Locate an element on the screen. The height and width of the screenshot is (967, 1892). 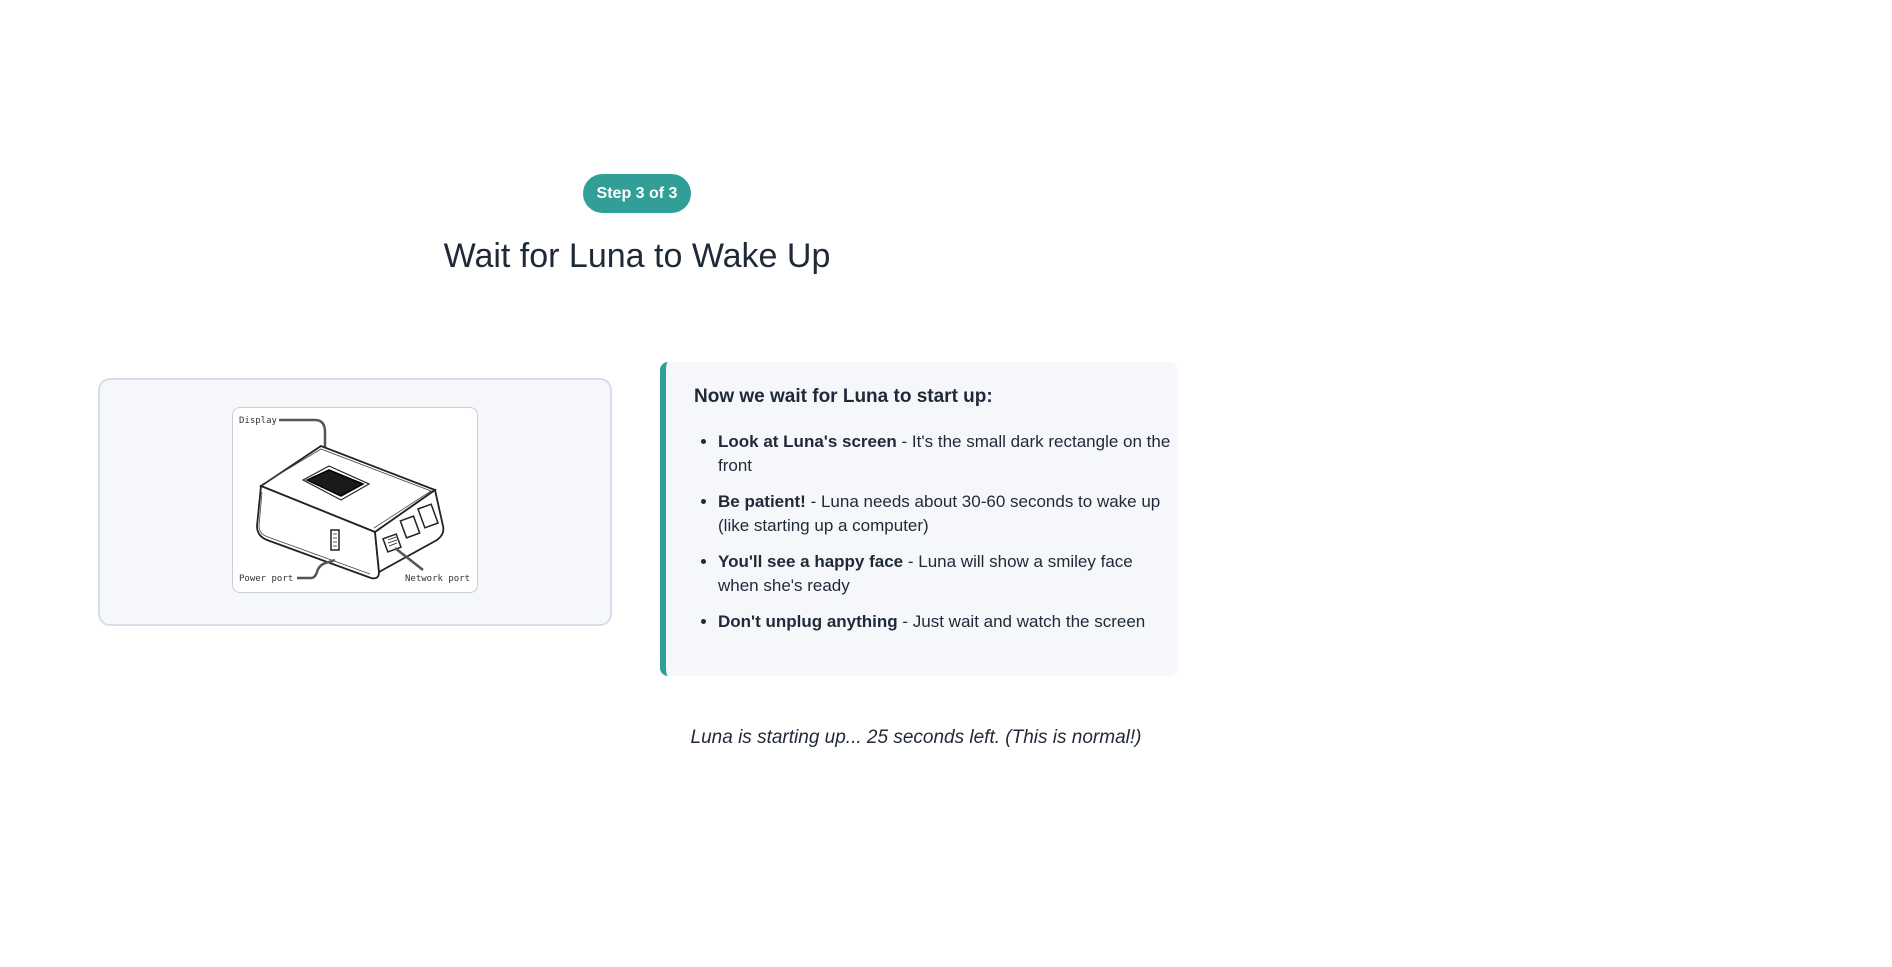
luna-device-drawing: Display Power port Network port is located at coordinates (354, 500).